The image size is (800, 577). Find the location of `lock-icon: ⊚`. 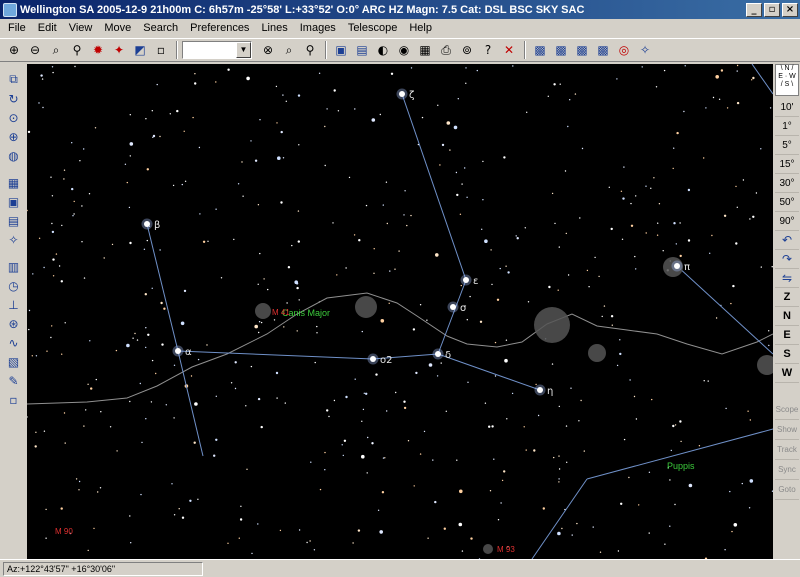

lock-icon: ⊚ is located at coordinates (467, 50).